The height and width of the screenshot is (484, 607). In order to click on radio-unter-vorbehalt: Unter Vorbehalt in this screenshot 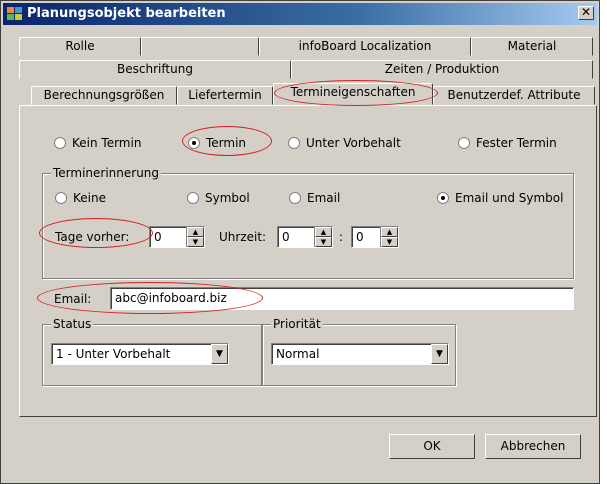, I will do `click(344, 143)`.